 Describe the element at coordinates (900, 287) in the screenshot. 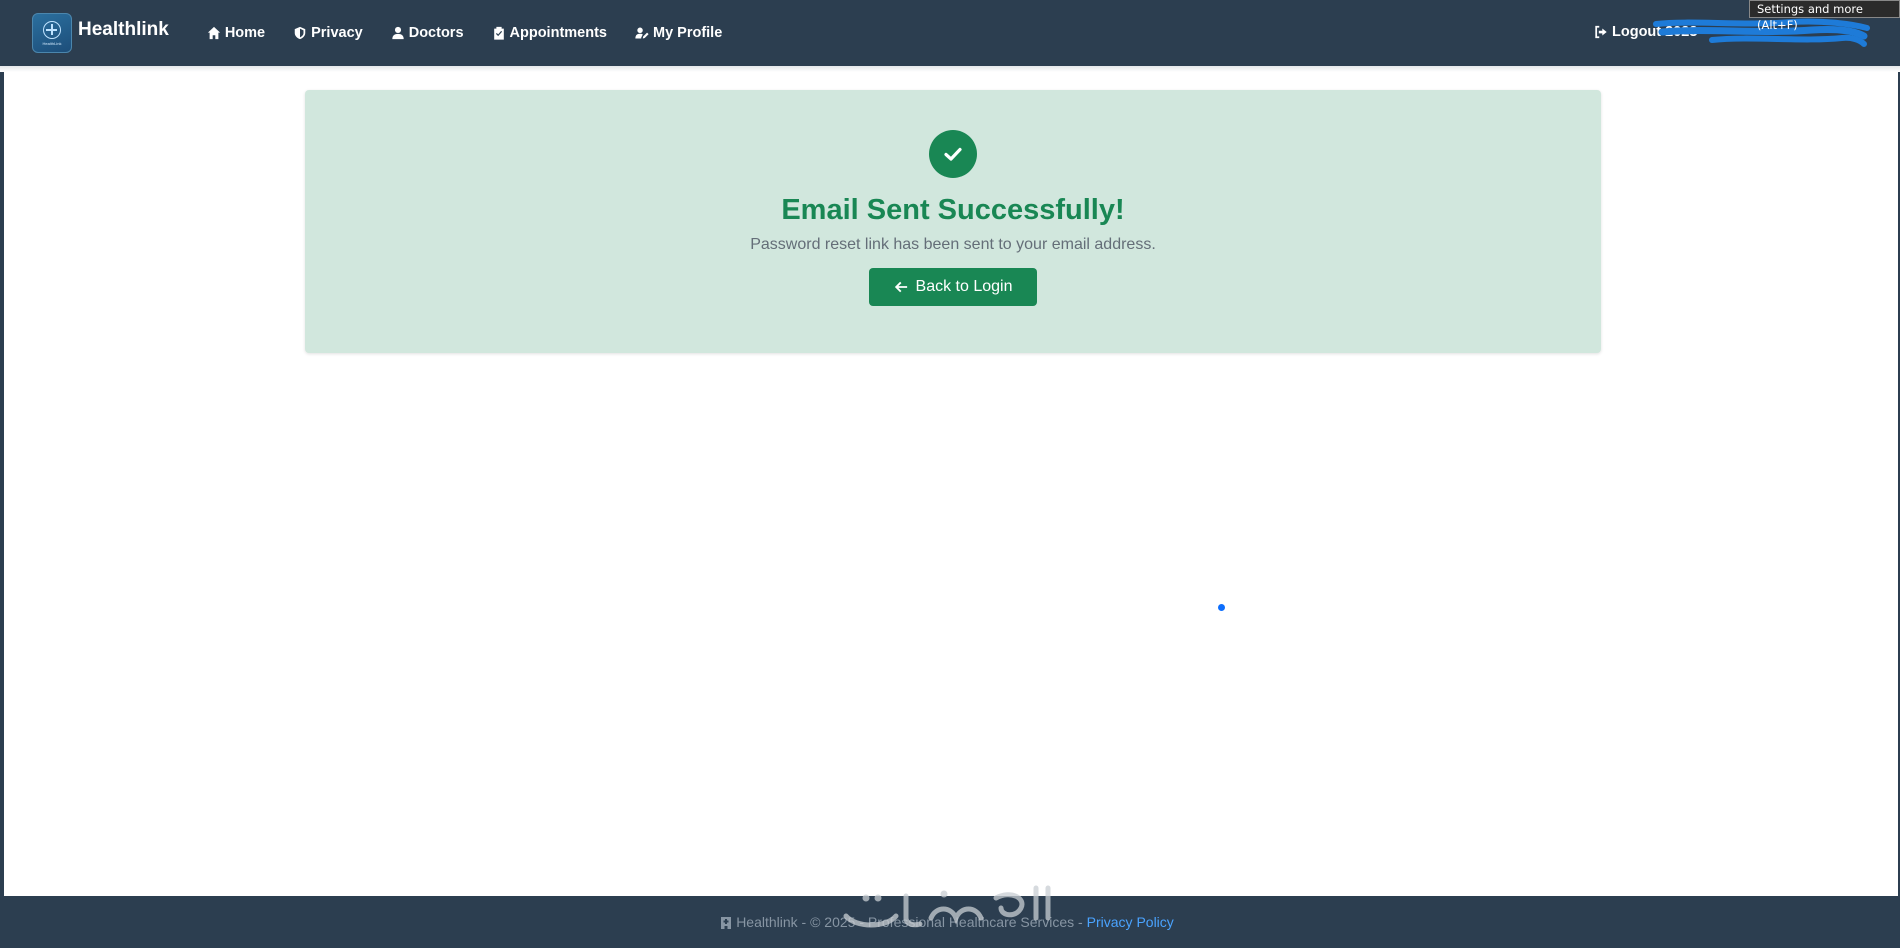

I see `arrow-left-icon` at that location.